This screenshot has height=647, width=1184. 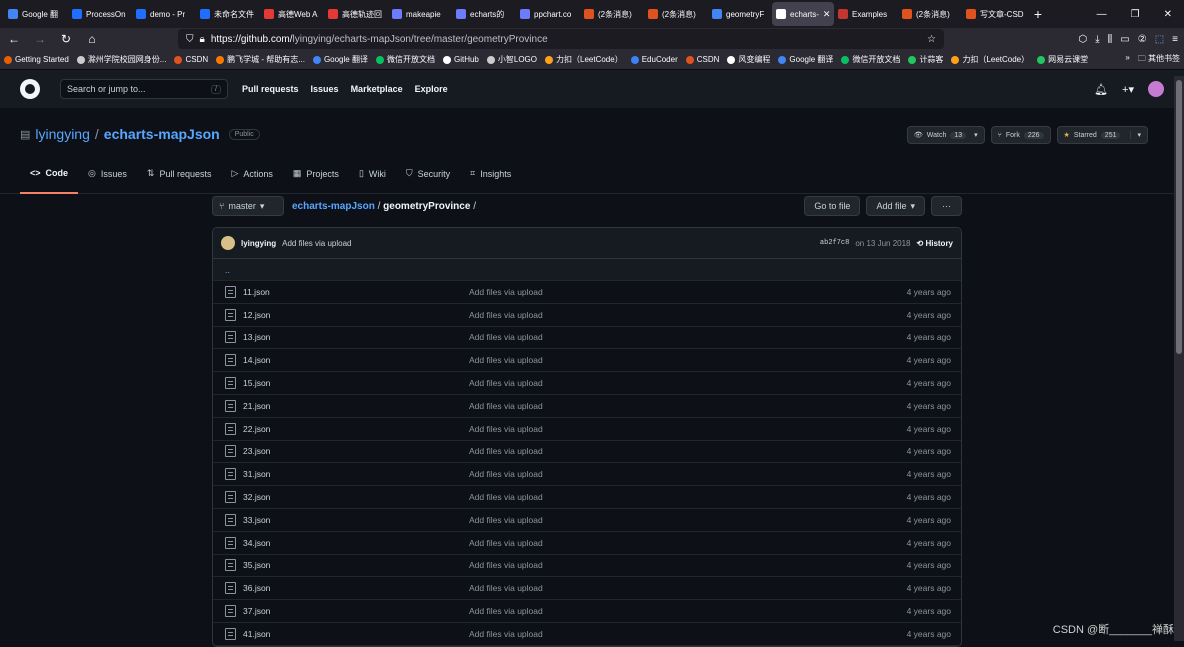 I want to click on bookmark-star-icon: ☆, so click(x=931, y=39).